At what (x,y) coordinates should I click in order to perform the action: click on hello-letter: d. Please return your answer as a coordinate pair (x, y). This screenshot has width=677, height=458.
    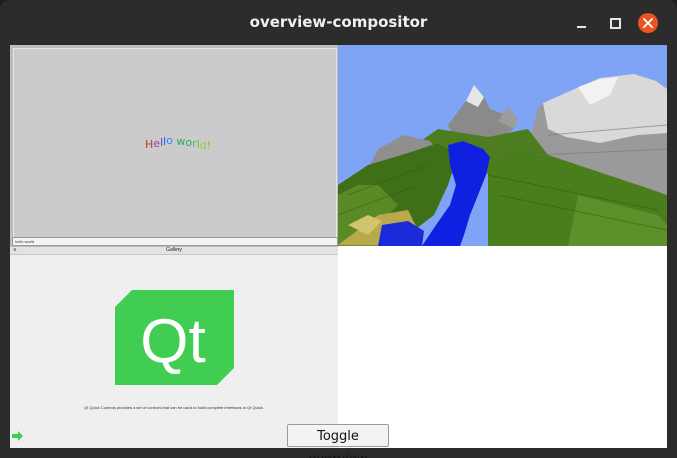
    Looking at the image, I should click on (203, 145).